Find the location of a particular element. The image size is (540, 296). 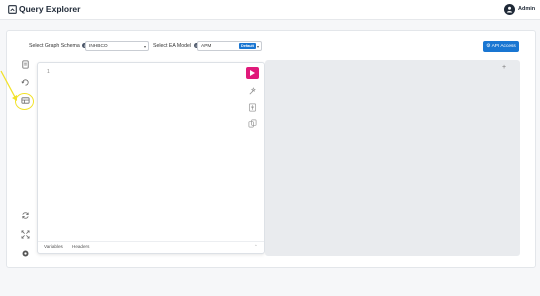

settings-icon is located at coordinates (25, 253).